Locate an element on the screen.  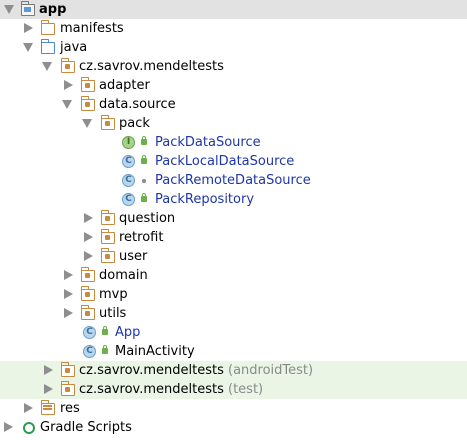
tree-node-app-class: C App is located at coordinates (233, 332).